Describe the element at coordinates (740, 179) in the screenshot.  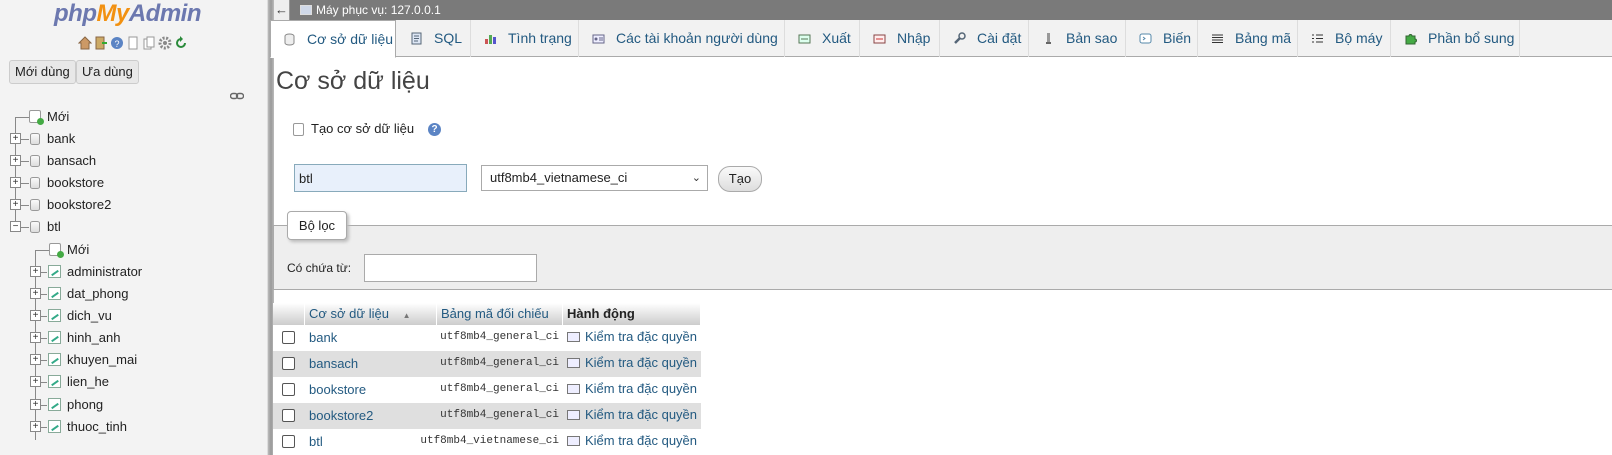
I see `create-database-button: Tạo` at that location.